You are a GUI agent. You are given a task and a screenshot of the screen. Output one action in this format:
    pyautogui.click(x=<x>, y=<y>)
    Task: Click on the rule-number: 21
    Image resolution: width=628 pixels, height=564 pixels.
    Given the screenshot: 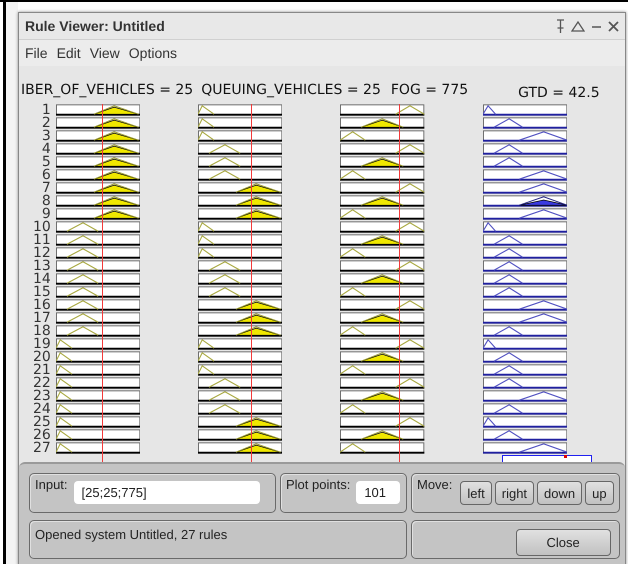 What is the action you would take?
    pyautogui.click(x=42, y=370)
    